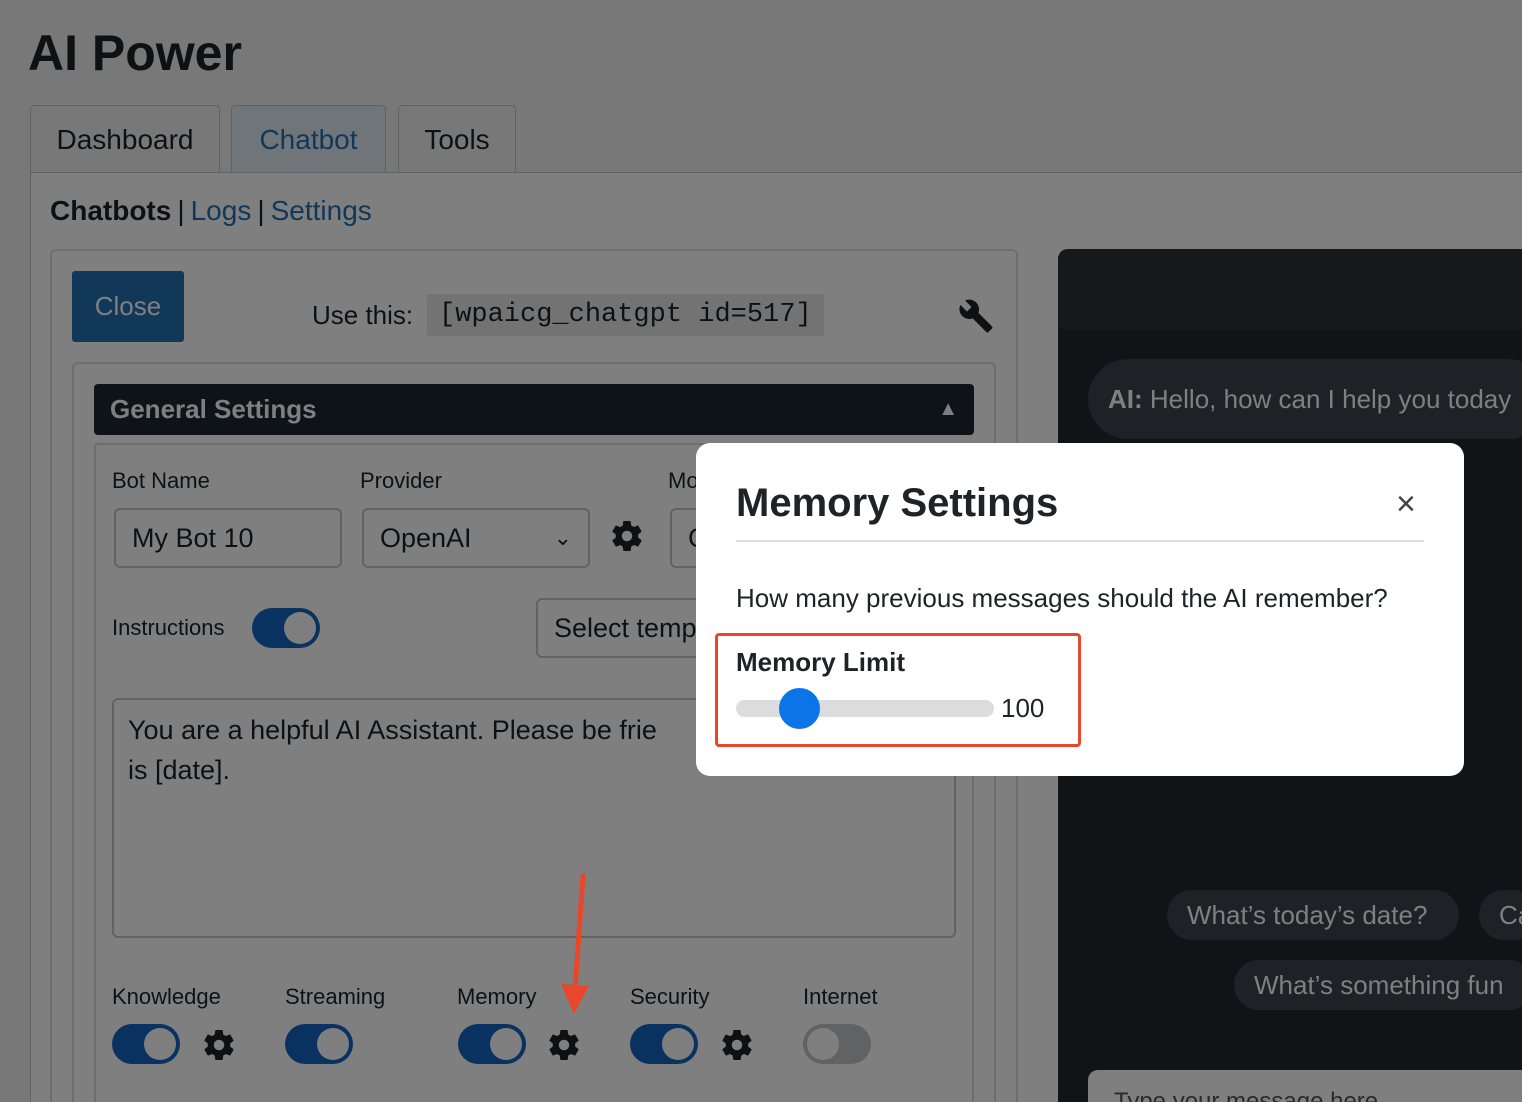 The width and height of the screenshot is (1522, 1102). I want to click on modal-divider, so click(1080, 541).